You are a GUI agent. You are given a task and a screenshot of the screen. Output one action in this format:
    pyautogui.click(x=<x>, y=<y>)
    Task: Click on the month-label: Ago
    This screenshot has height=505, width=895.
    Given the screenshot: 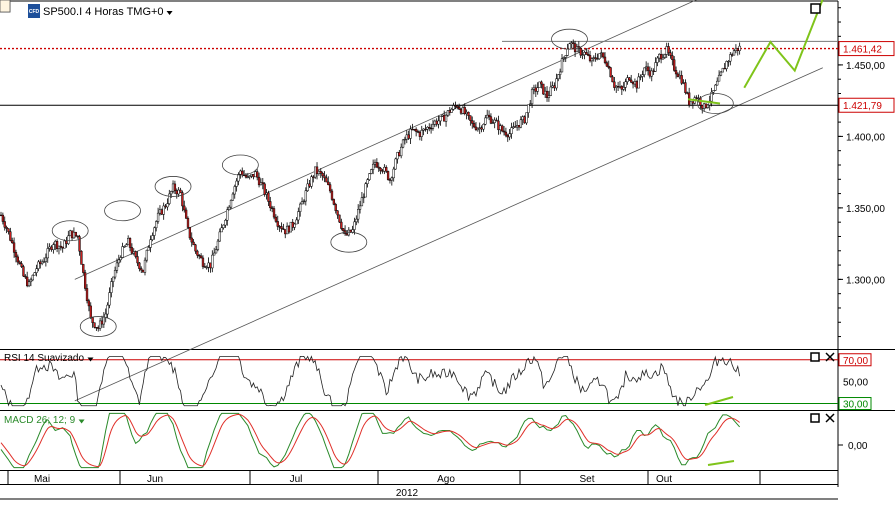 What is the action you would take?
    pyautogui.click(x=446, y=479)
    